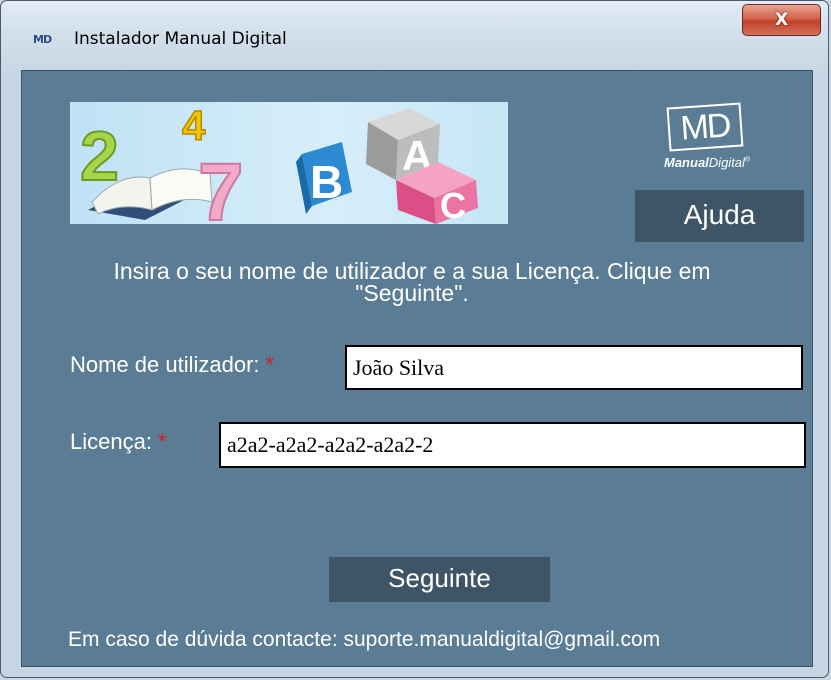  What do you see at coordinates (42, 39) in the screenshot?
I see `app-icon: MD` at bounding box center [42, 39].